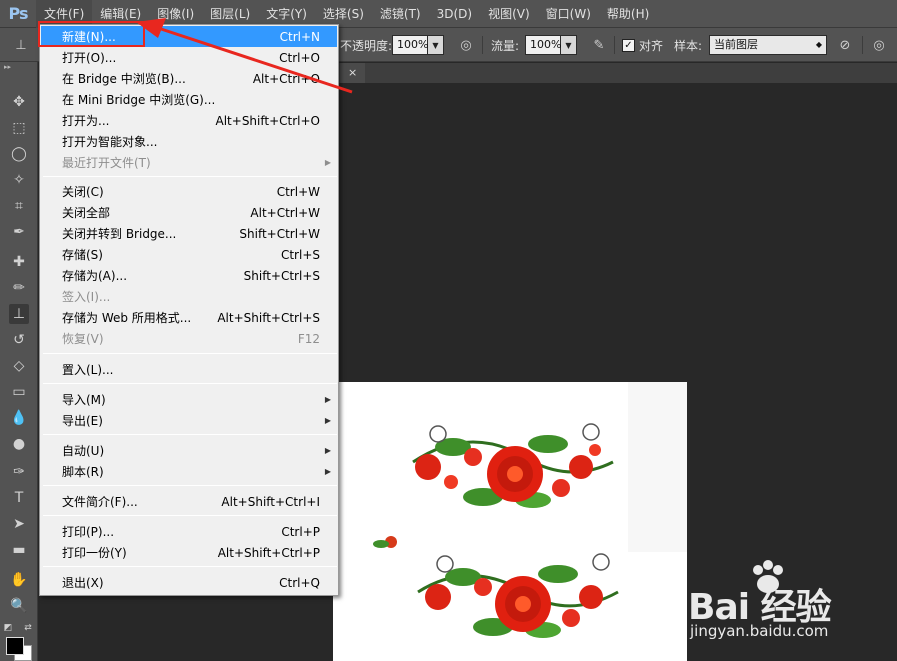  Describe the element at coordinates (19, 606) in the screenshot. I see `zoom-tool-icon: 🔍` at that location.